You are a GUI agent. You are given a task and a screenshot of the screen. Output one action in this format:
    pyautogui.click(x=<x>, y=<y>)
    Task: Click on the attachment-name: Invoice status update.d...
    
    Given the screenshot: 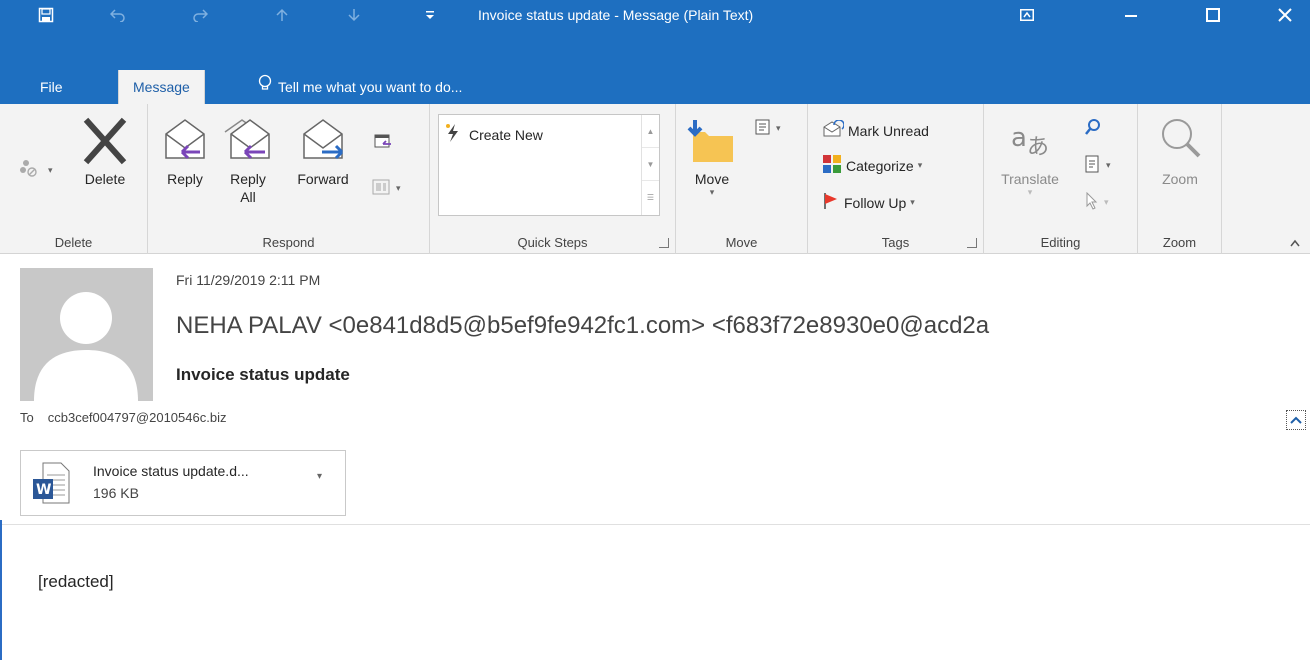 What is the action you would take?
    pyautogui.click(x=171, y=471)
    